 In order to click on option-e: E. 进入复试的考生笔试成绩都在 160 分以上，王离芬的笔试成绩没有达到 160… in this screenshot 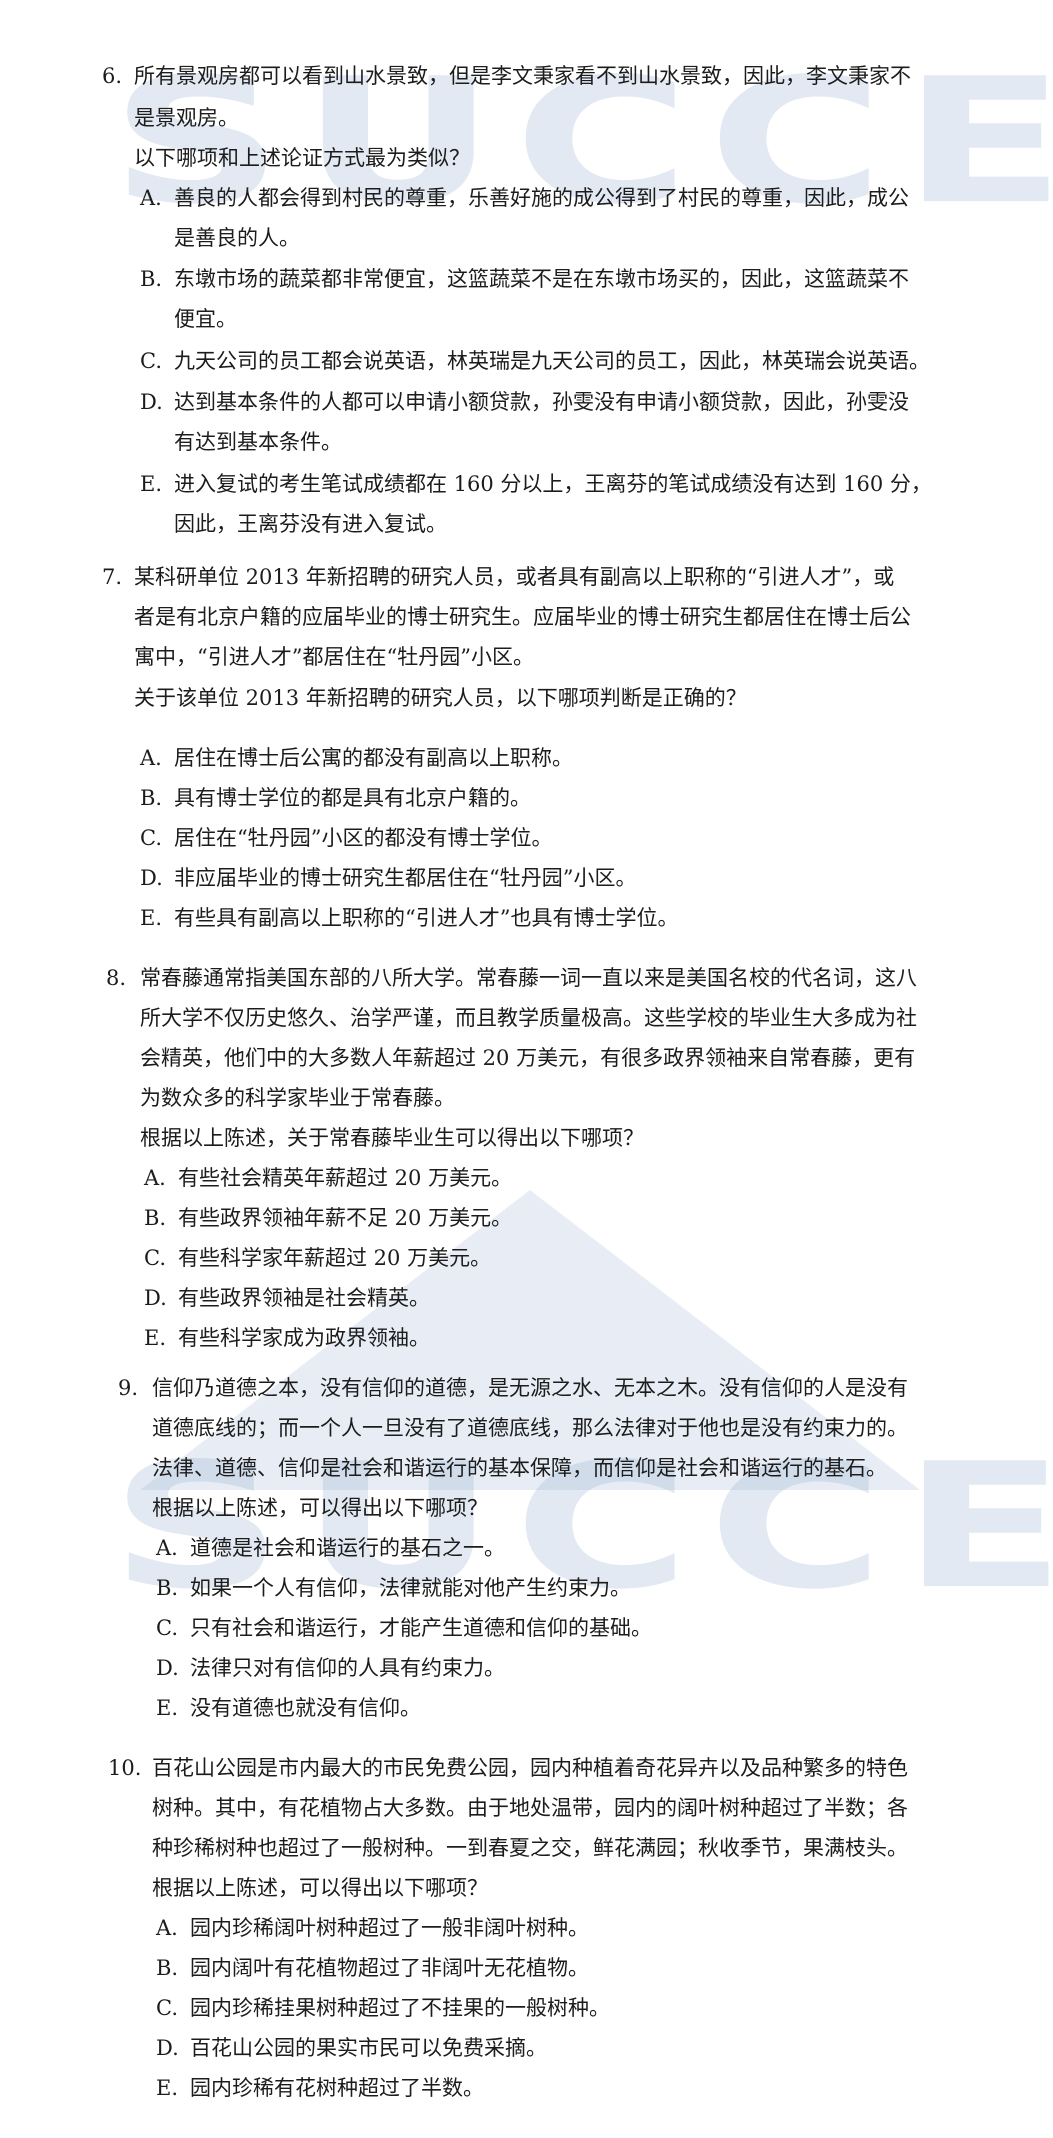, I will do `click(536, 484)`.